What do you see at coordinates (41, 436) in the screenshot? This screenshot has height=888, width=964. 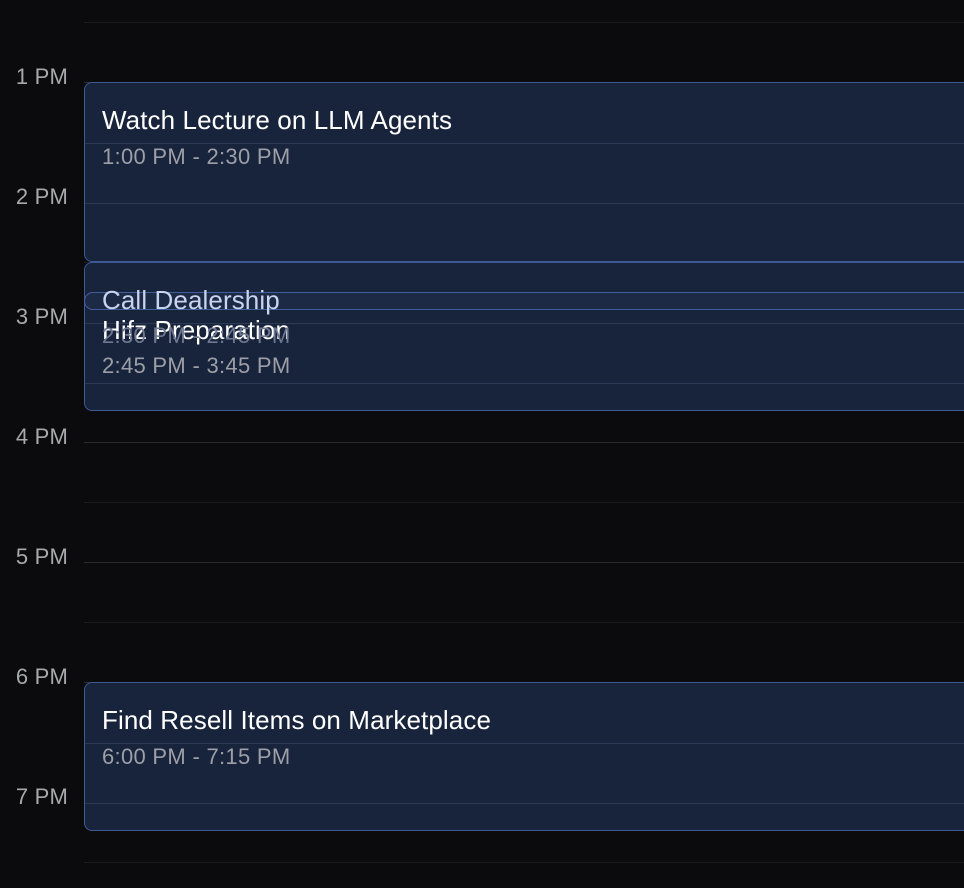 I see `hour-label-4pm: 4 PM` at bounding box center [41, 436].